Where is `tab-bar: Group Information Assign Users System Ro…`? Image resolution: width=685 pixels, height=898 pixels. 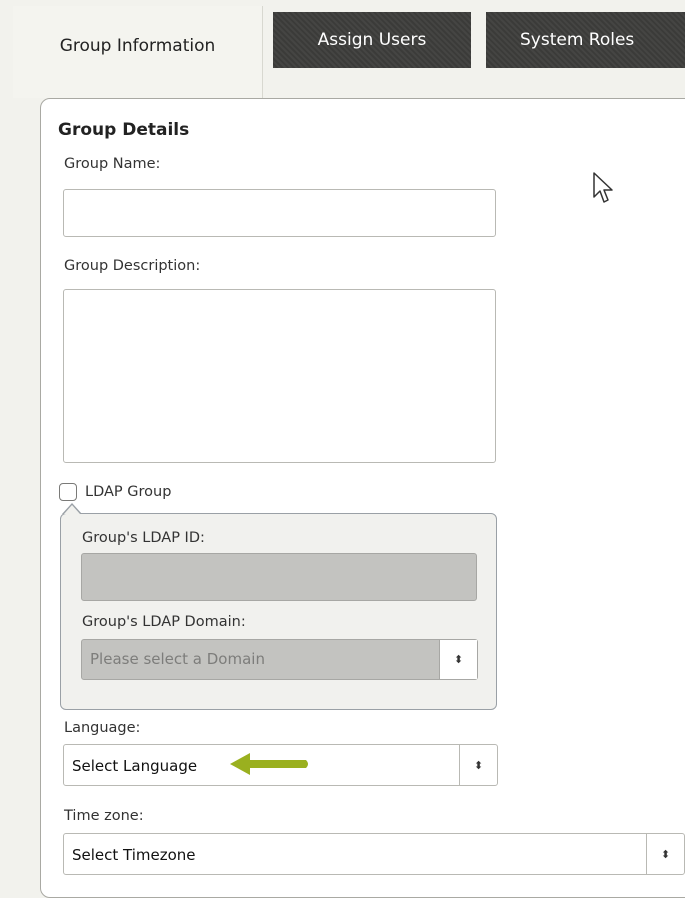 tab-bar: Group Information Assign Users System Ro… is located at coordinates (342, 49).